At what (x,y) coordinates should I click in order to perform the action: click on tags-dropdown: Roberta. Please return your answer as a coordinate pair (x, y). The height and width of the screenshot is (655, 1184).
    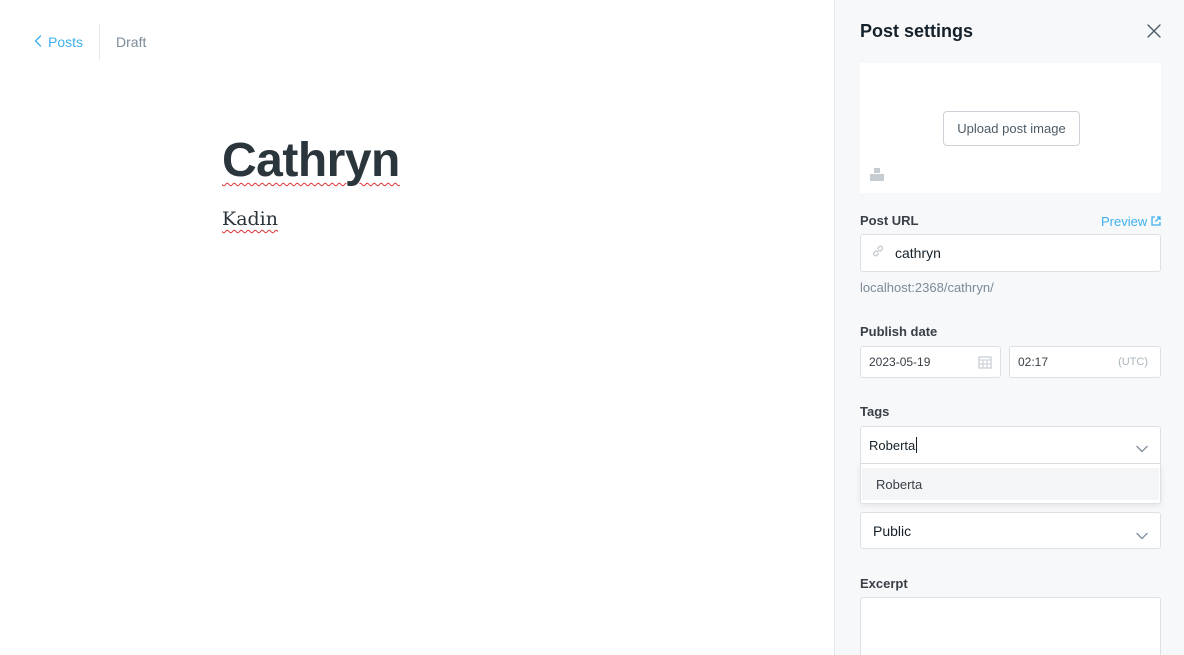
    Looking at the image, I should click on (1010, 484).